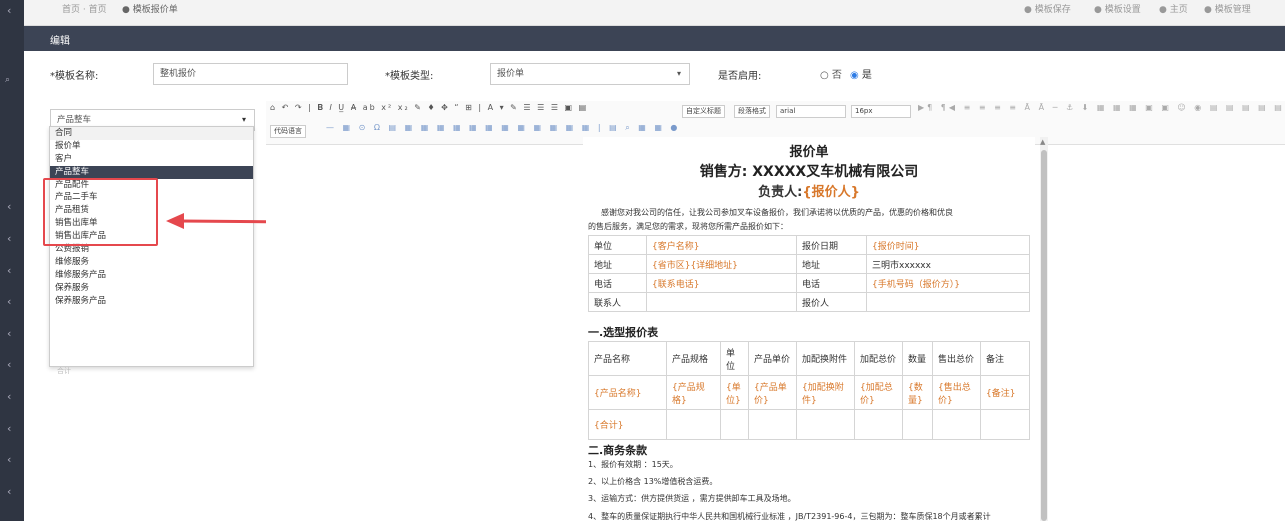 Image resolution: width=1285 pixels, height=521 pixels. What do you see at coordinates (151, 262) in the screenshot?
I see `option-item: 维修服务` at bounding box center [151, 262].